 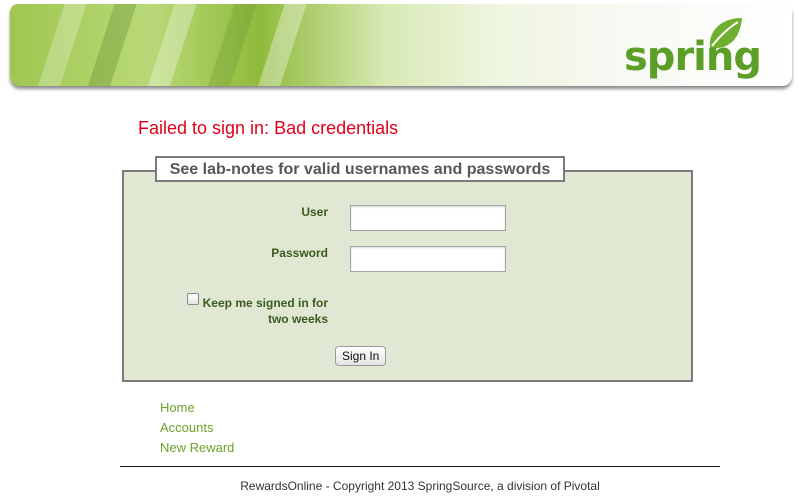 I want to click on remember-me-label: Keep me signed in for two weeks, so click(x=264, y=311).